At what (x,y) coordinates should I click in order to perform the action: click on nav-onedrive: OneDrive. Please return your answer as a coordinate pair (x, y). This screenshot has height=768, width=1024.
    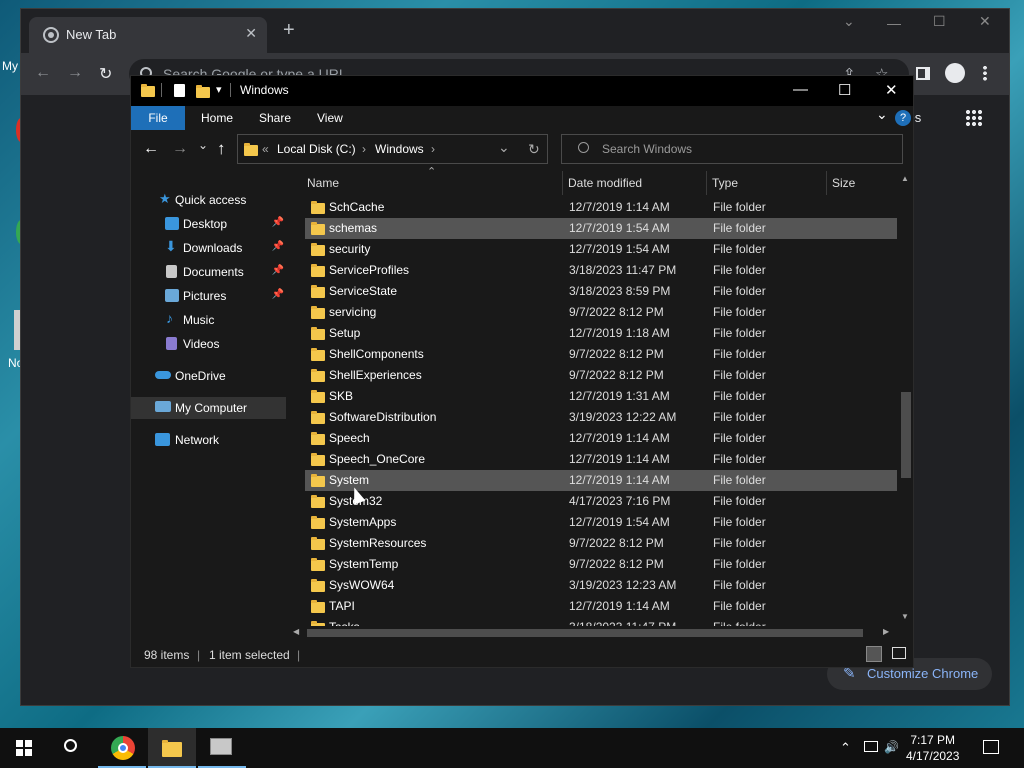
    Looking at the image, I should click on (208, 376).